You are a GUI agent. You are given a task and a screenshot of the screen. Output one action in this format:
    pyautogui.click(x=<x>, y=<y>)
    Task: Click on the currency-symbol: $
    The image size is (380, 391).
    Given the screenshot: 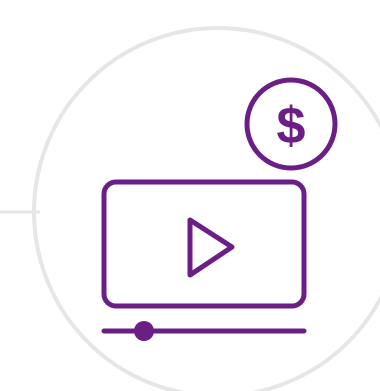 What is the action you would take?
    pyautogui.click(x=291, y=126)
    